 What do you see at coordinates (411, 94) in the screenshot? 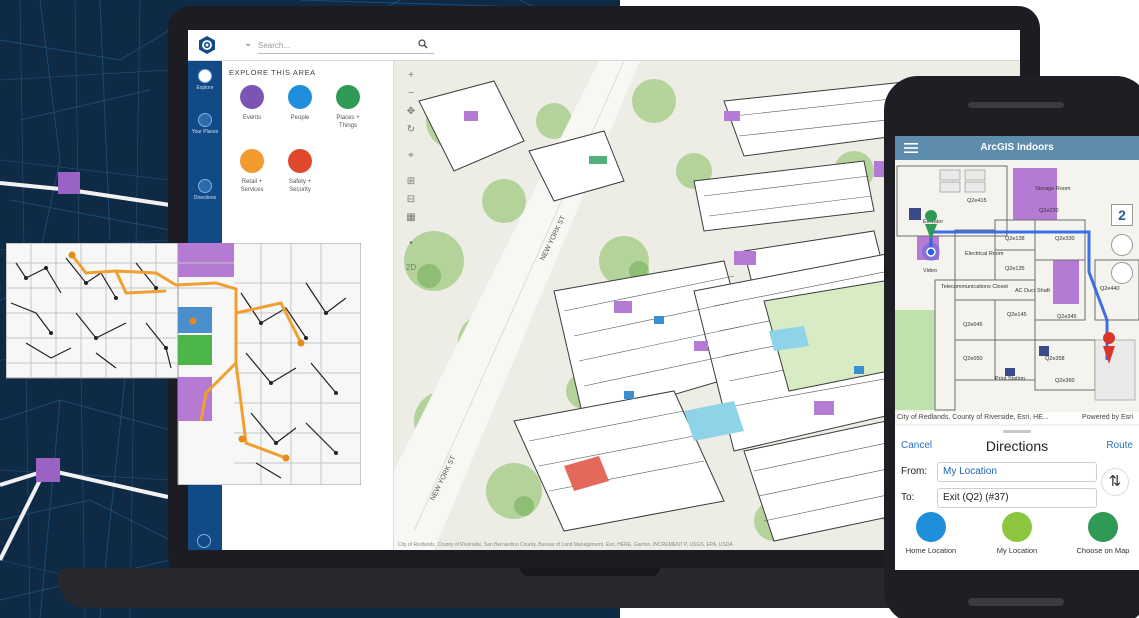
I see `zoom-out-button: −` at bounding box center [411, 94].